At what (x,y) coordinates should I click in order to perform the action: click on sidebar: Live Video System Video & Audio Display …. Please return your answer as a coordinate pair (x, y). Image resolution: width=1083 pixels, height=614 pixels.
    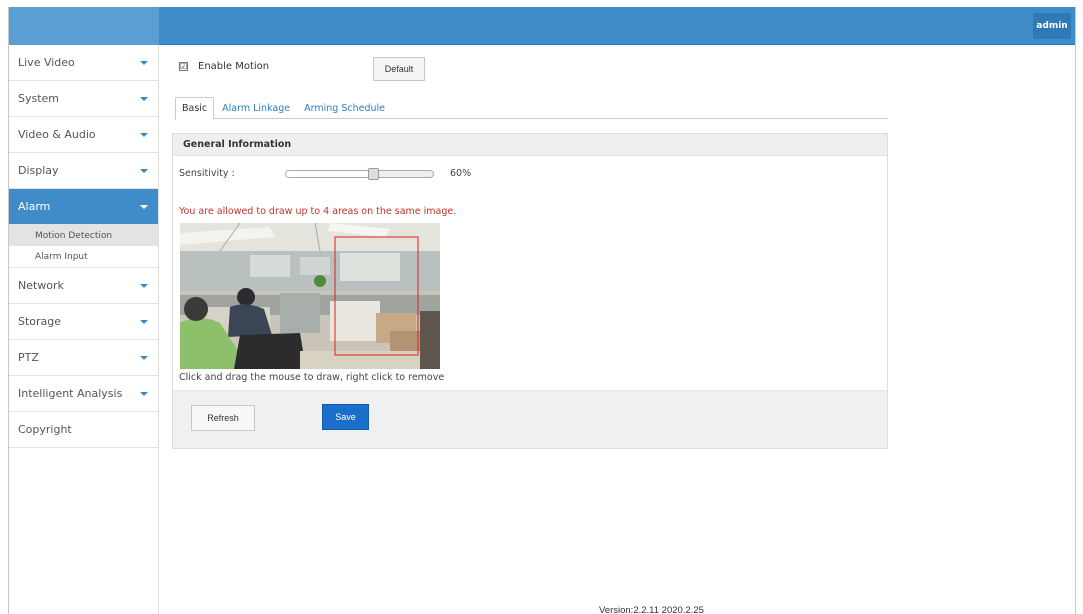
    Looking at the image, I should click on (84, 329).